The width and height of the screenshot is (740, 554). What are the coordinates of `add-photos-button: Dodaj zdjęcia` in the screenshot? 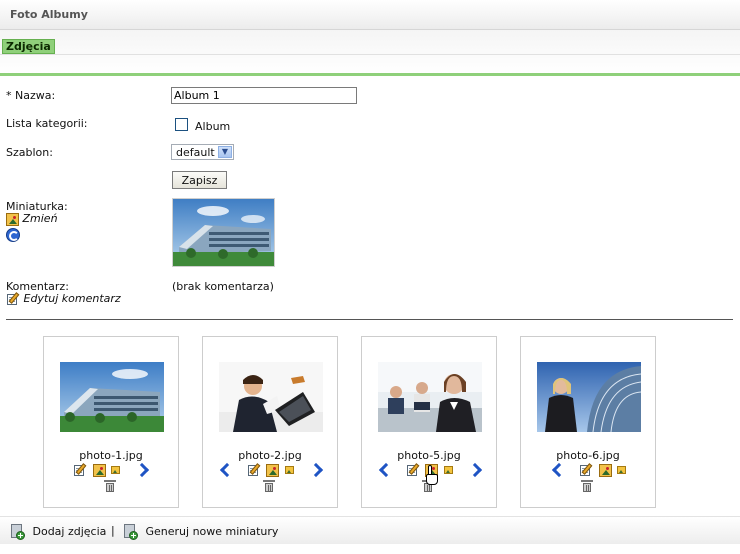 It's located at (58, 532).